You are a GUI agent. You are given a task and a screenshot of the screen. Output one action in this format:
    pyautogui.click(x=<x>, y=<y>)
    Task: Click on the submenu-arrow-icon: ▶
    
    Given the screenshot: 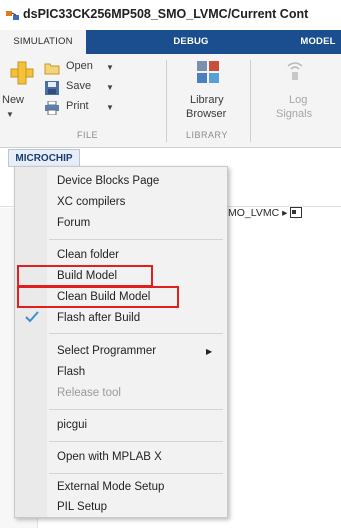 What is the action you would take?
    pyautogui.click(x=209, y=351)
    